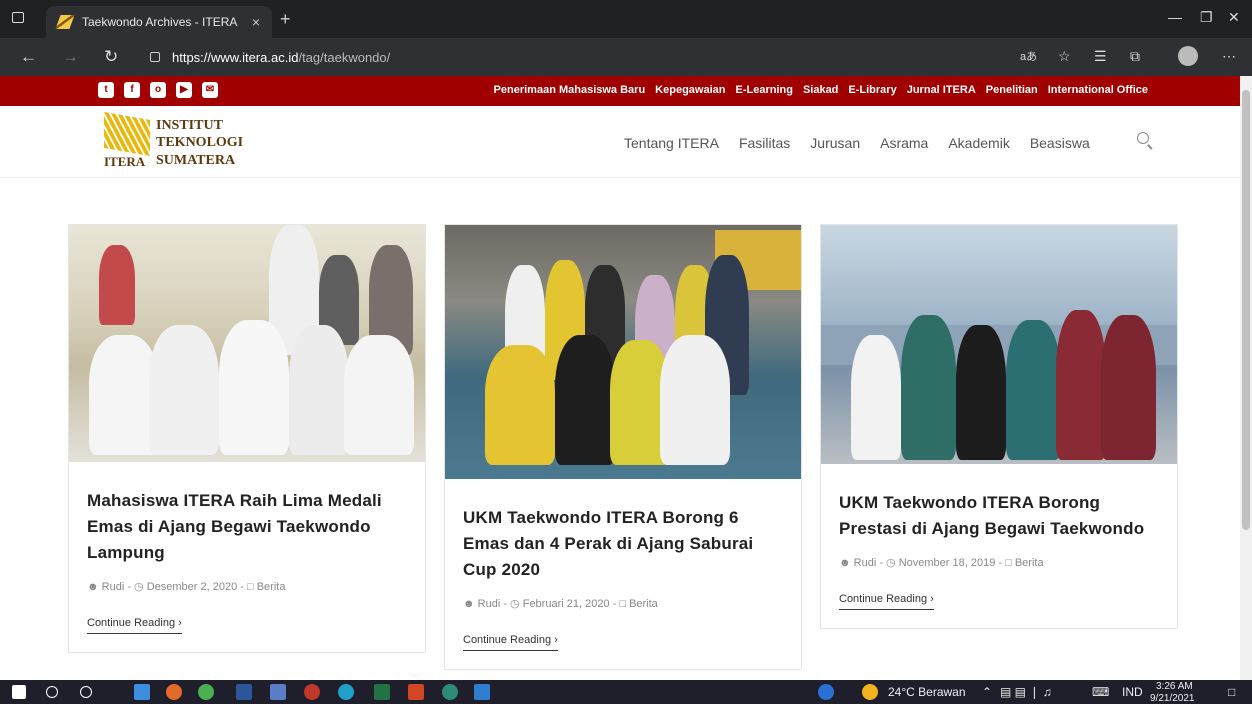 The width and height of the screenshot is (1252, 704). I want to click on instagram-icon: o, so click(158, 90).